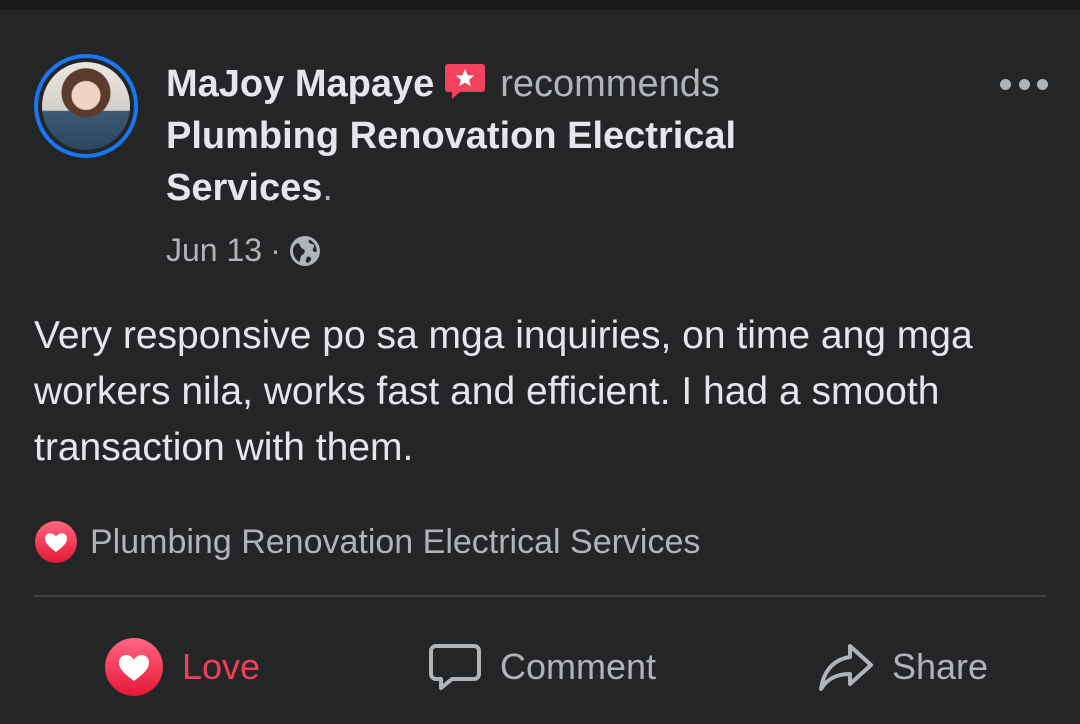  Describe the element at coordinates (465, 81) in the screenshot. I see `recommendation-icon` at that location.